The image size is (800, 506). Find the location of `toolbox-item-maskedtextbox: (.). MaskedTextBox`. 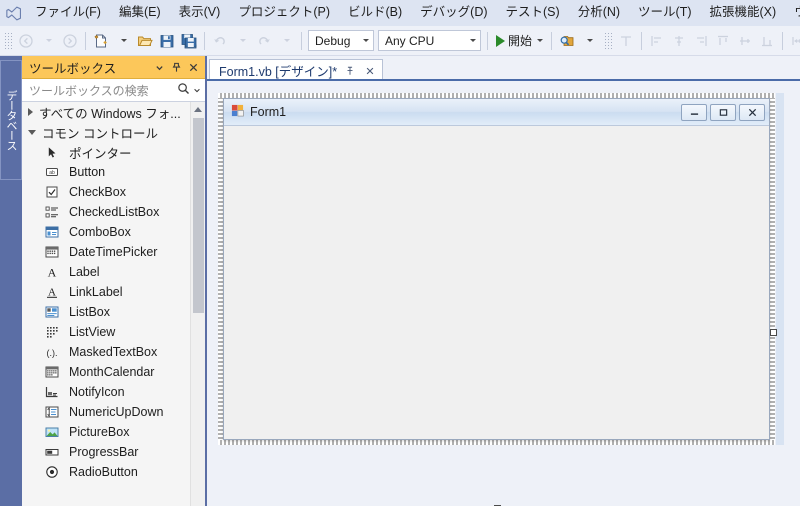

toolbox-item-maskedtextbox: (.). MaskedTextBox is located at coordinates (113, 352).